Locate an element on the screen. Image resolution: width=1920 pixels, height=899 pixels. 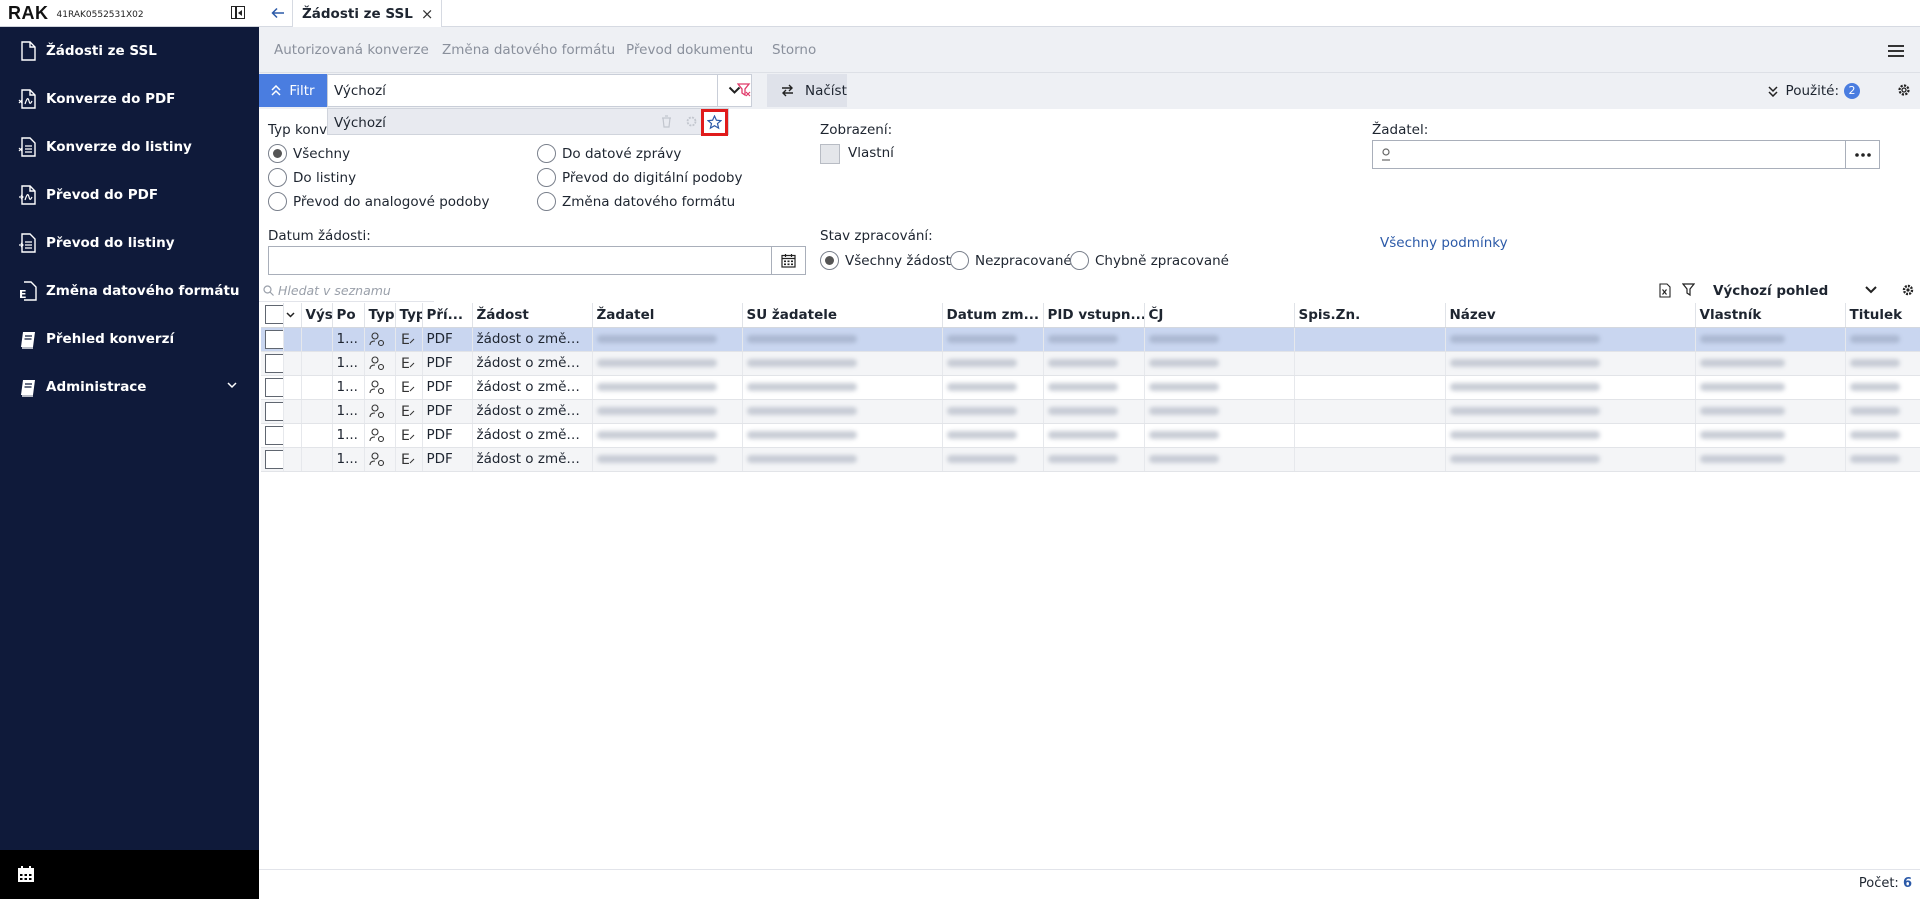
cancel-button: Storno is located at coordinates (794, 50).